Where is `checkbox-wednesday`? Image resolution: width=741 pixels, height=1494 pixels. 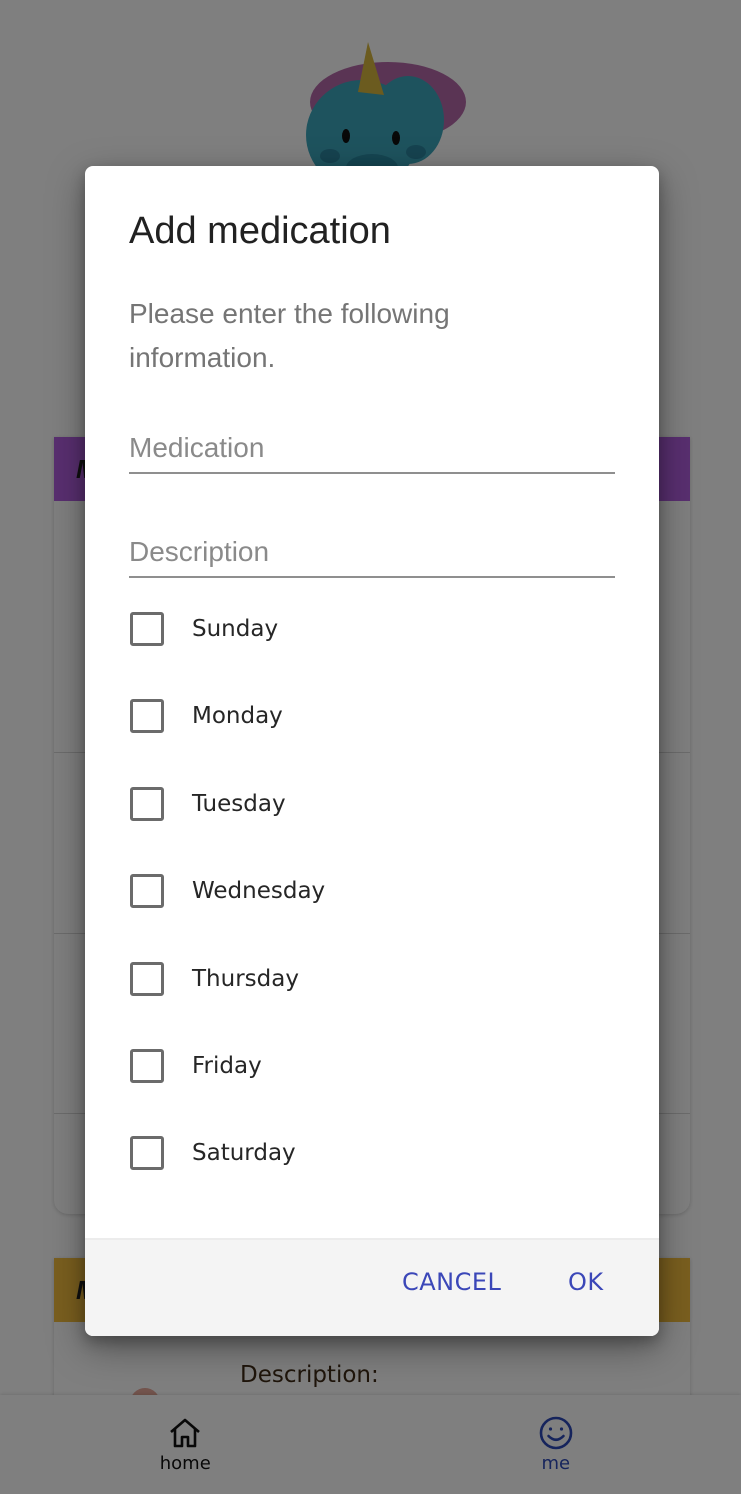
checkbox-wednesday is located at coordinates (147, 891).